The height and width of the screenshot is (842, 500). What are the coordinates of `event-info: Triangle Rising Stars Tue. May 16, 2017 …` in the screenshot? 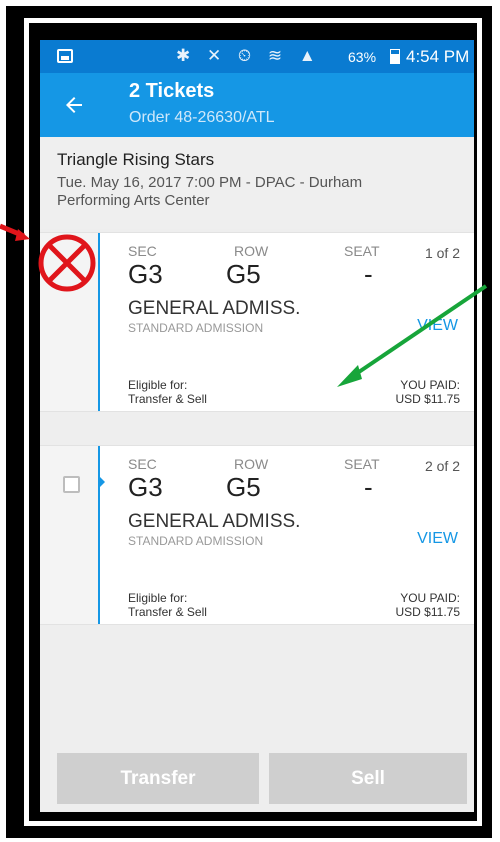 It's located at (257, 183).